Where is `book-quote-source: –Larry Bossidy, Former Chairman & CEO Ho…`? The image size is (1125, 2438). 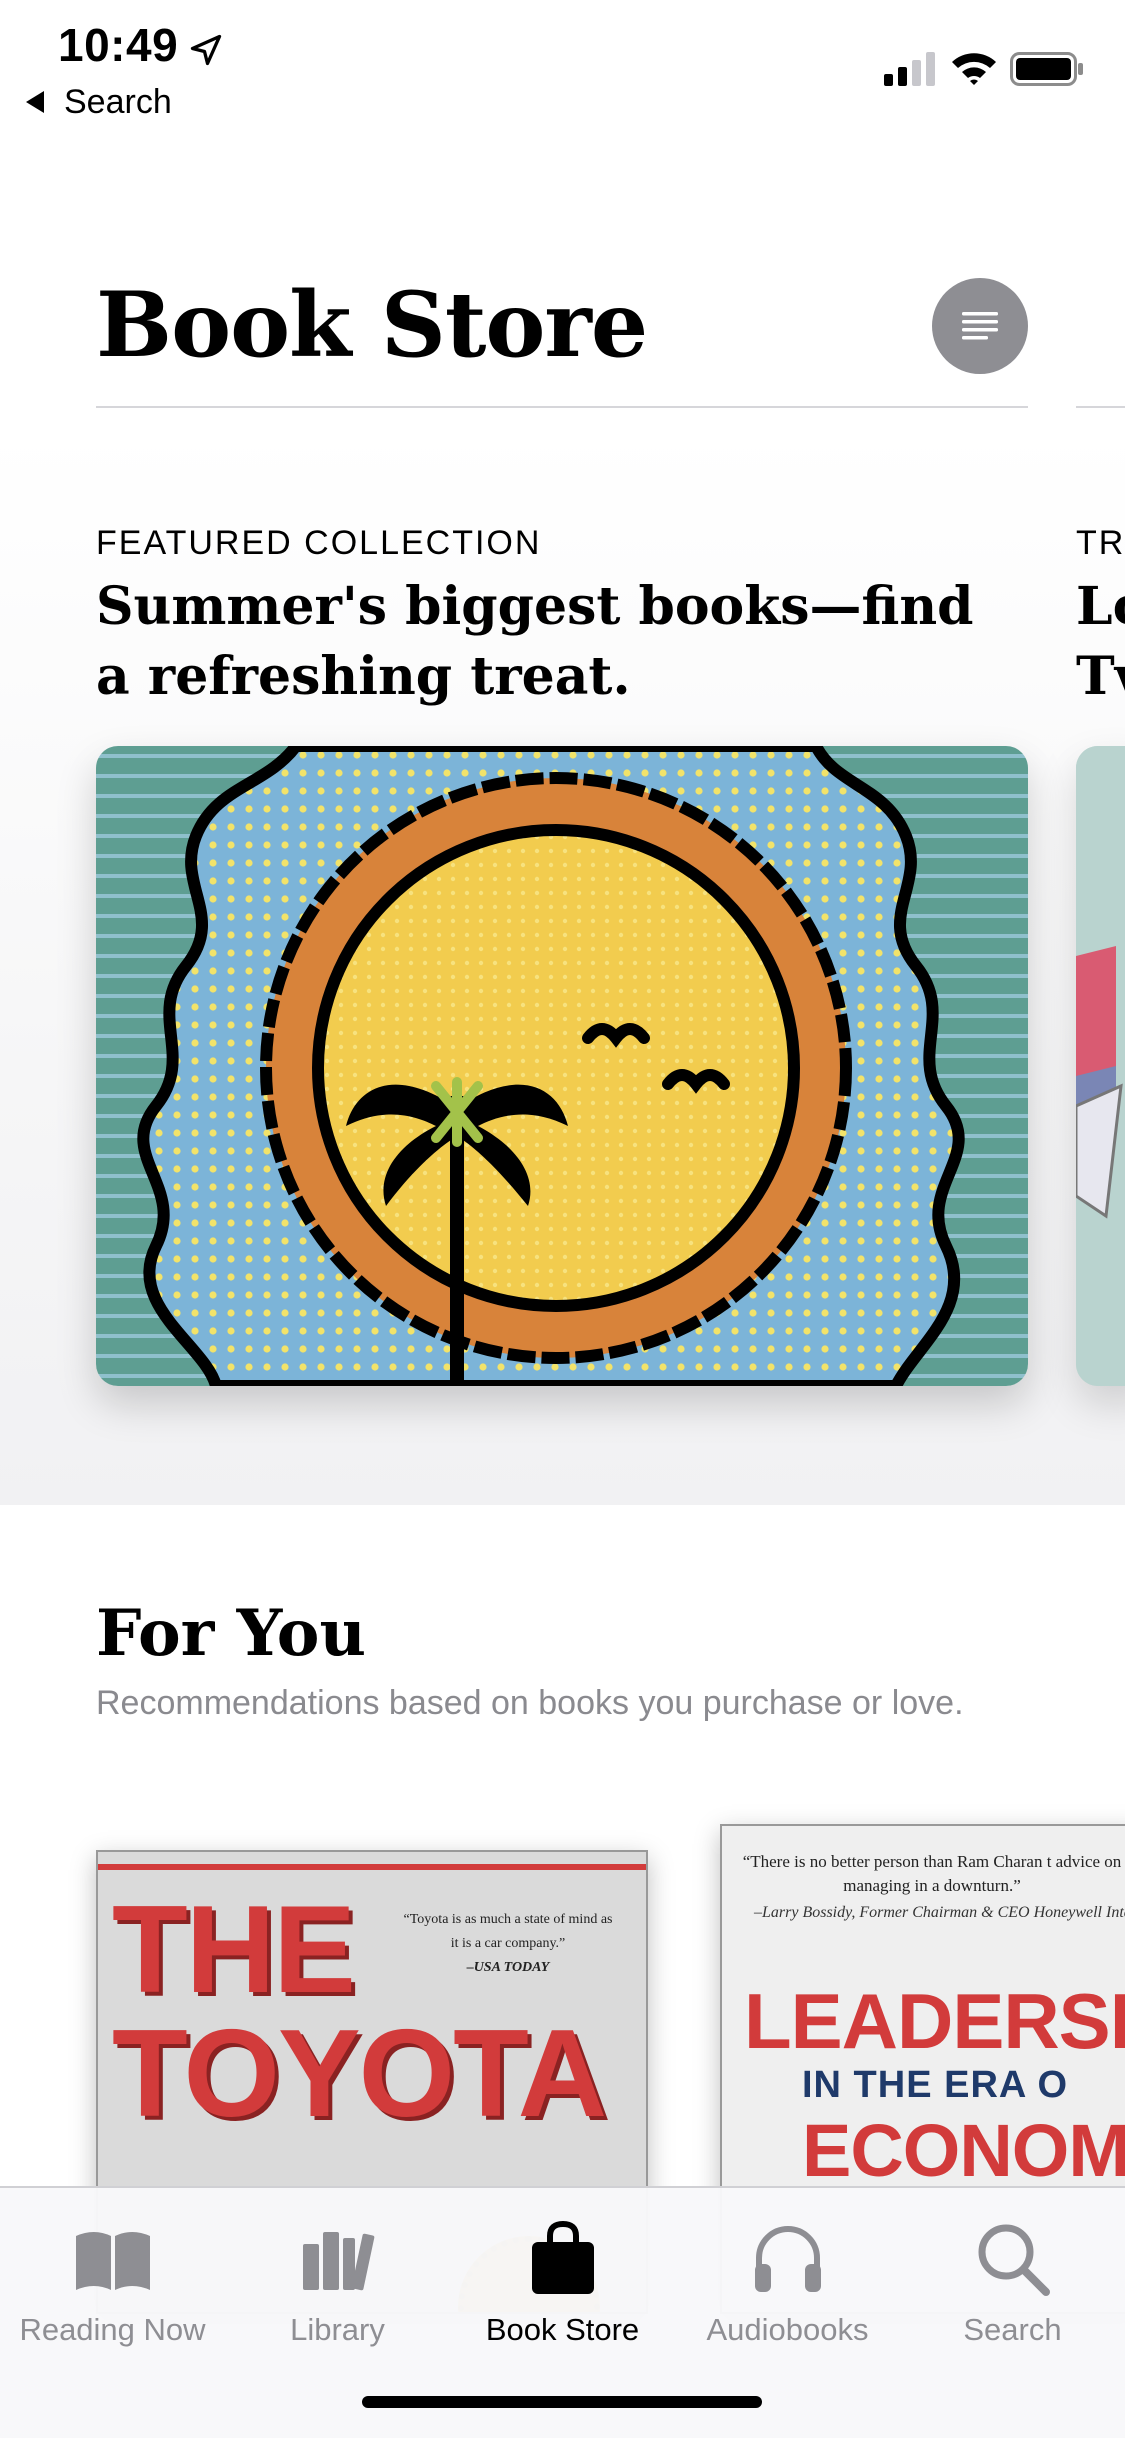
book-quote-source: –Larry Bossidy, Former Chairman & CEO Ho… is located at coordinates (939, 1912).